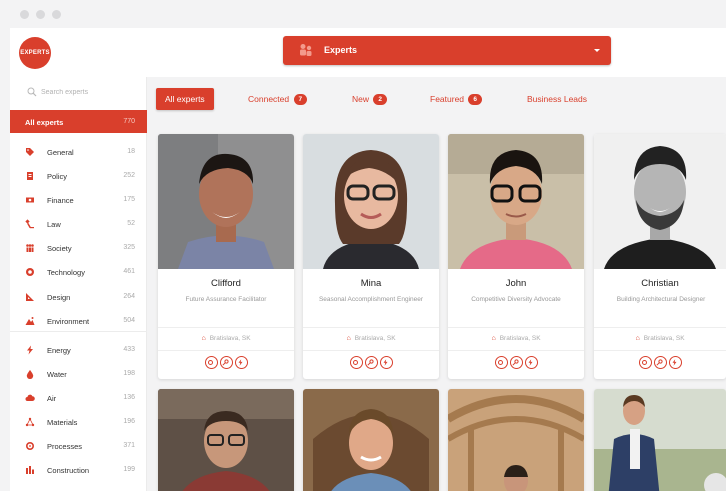 The height and width of the screenshot is (491, 726). I want to click on tab-all-experts: All experts, so click(185, 99).